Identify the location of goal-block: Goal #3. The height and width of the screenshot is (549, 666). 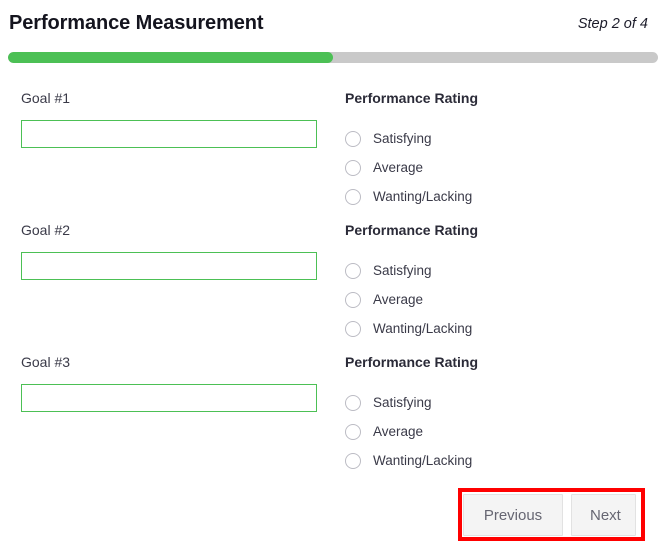
(169, 383).